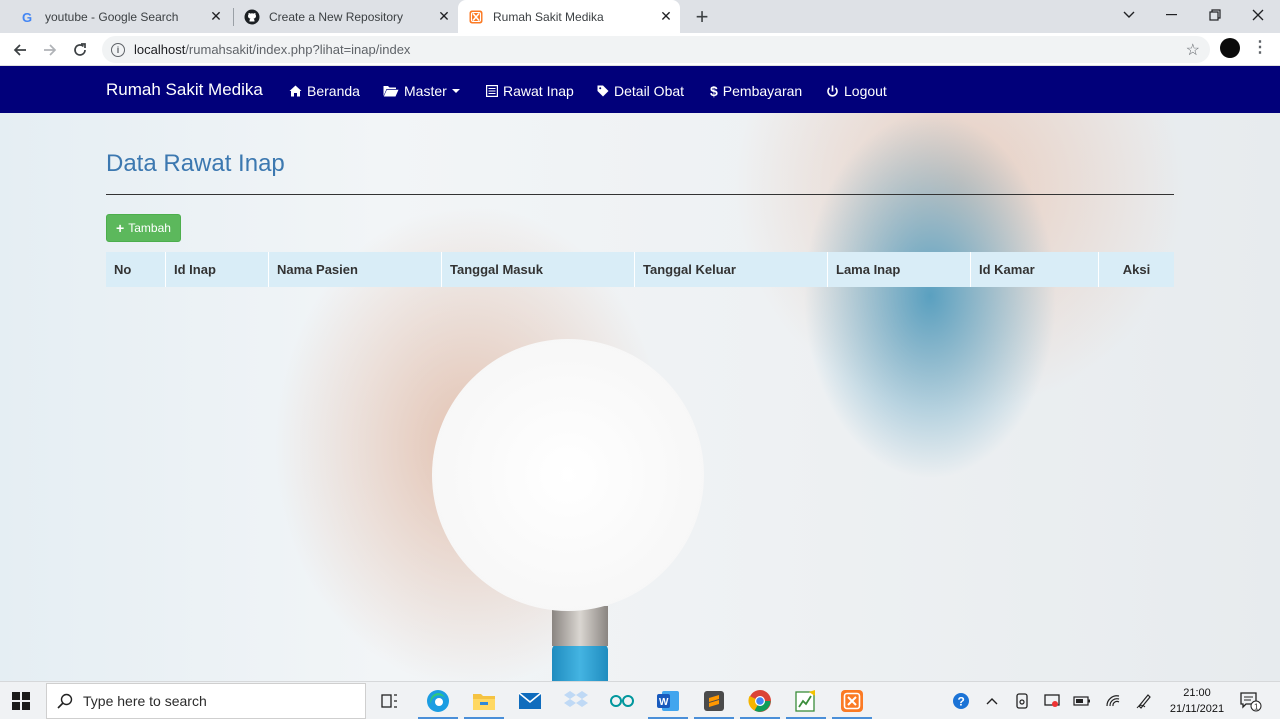 The height and width of the screenshot is (719, 1280). Describe the element at coordinates (1197, 693) in the screenshot. I see `clock-time: 21:00` at that location.